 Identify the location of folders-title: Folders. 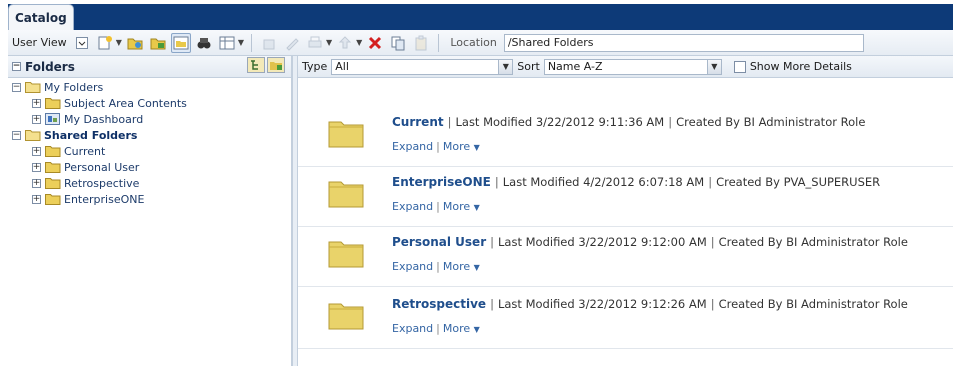
(50, 66).